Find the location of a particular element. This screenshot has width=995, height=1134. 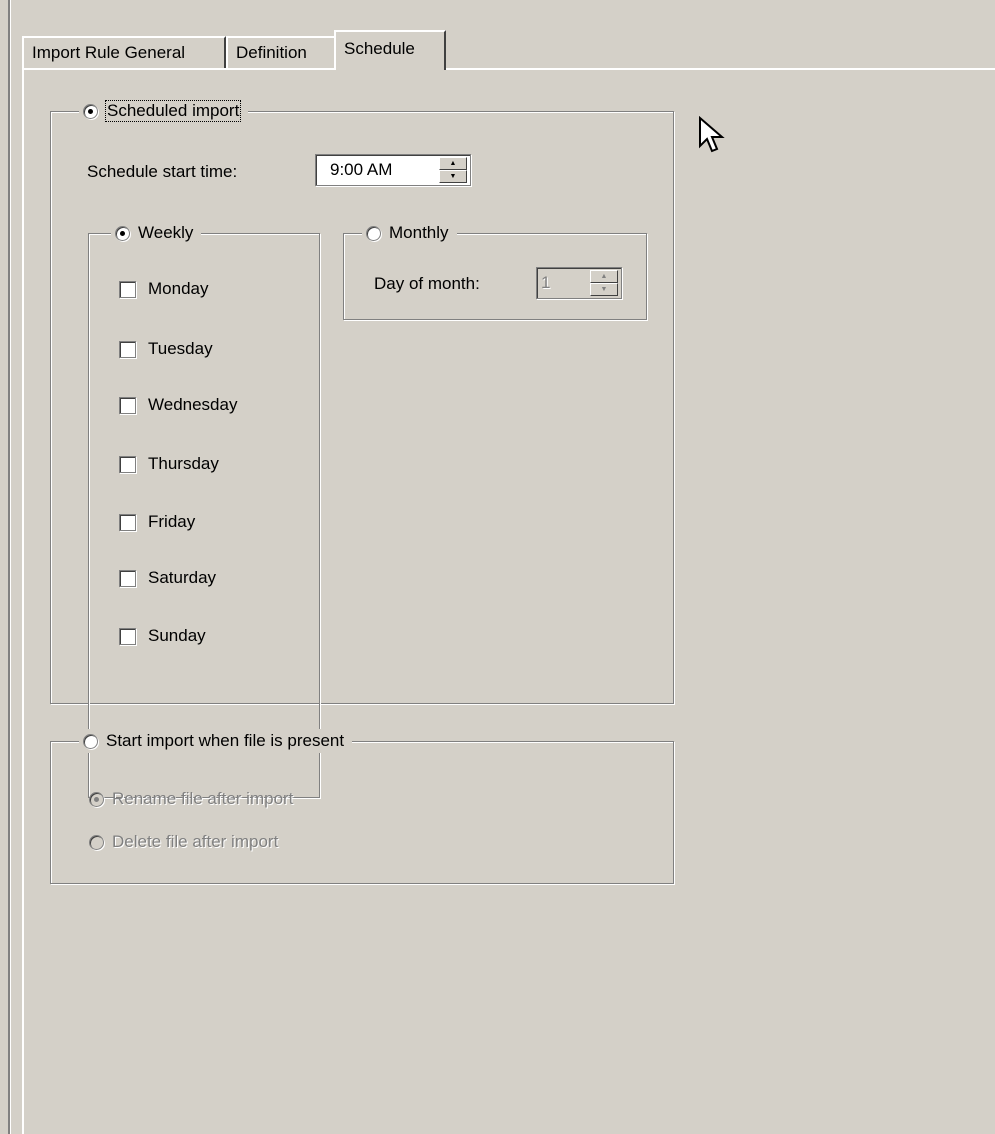

weekly-radio is located at coordinates (122, 233).